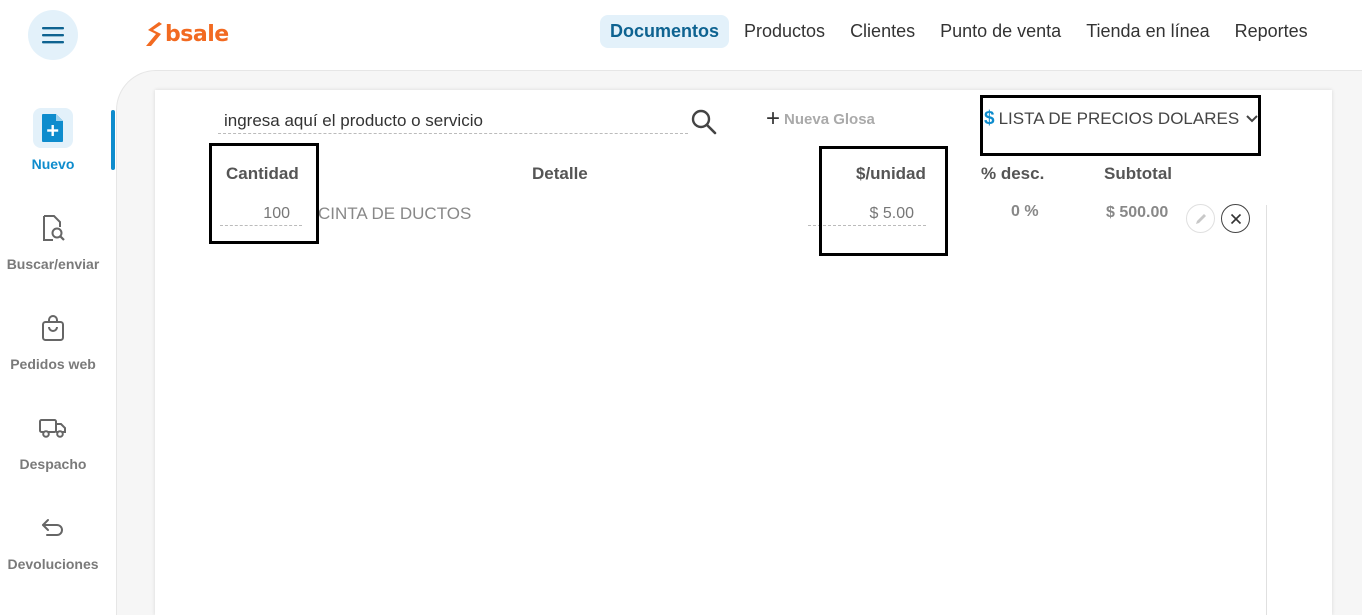 The image size is (1362, 615). What do you see at coordinates (784, 31) in the screenshot?
I see `nav-productos: Productos` at bounding box center [784, 31].